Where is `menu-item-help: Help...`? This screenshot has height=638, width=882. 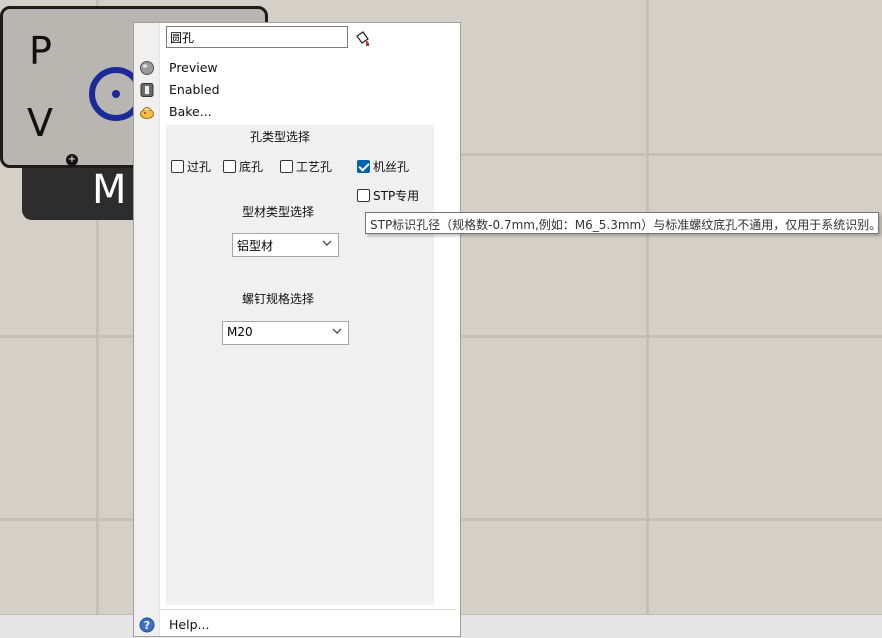 menu-item-help: Help... is located at coordinates (189, 624).